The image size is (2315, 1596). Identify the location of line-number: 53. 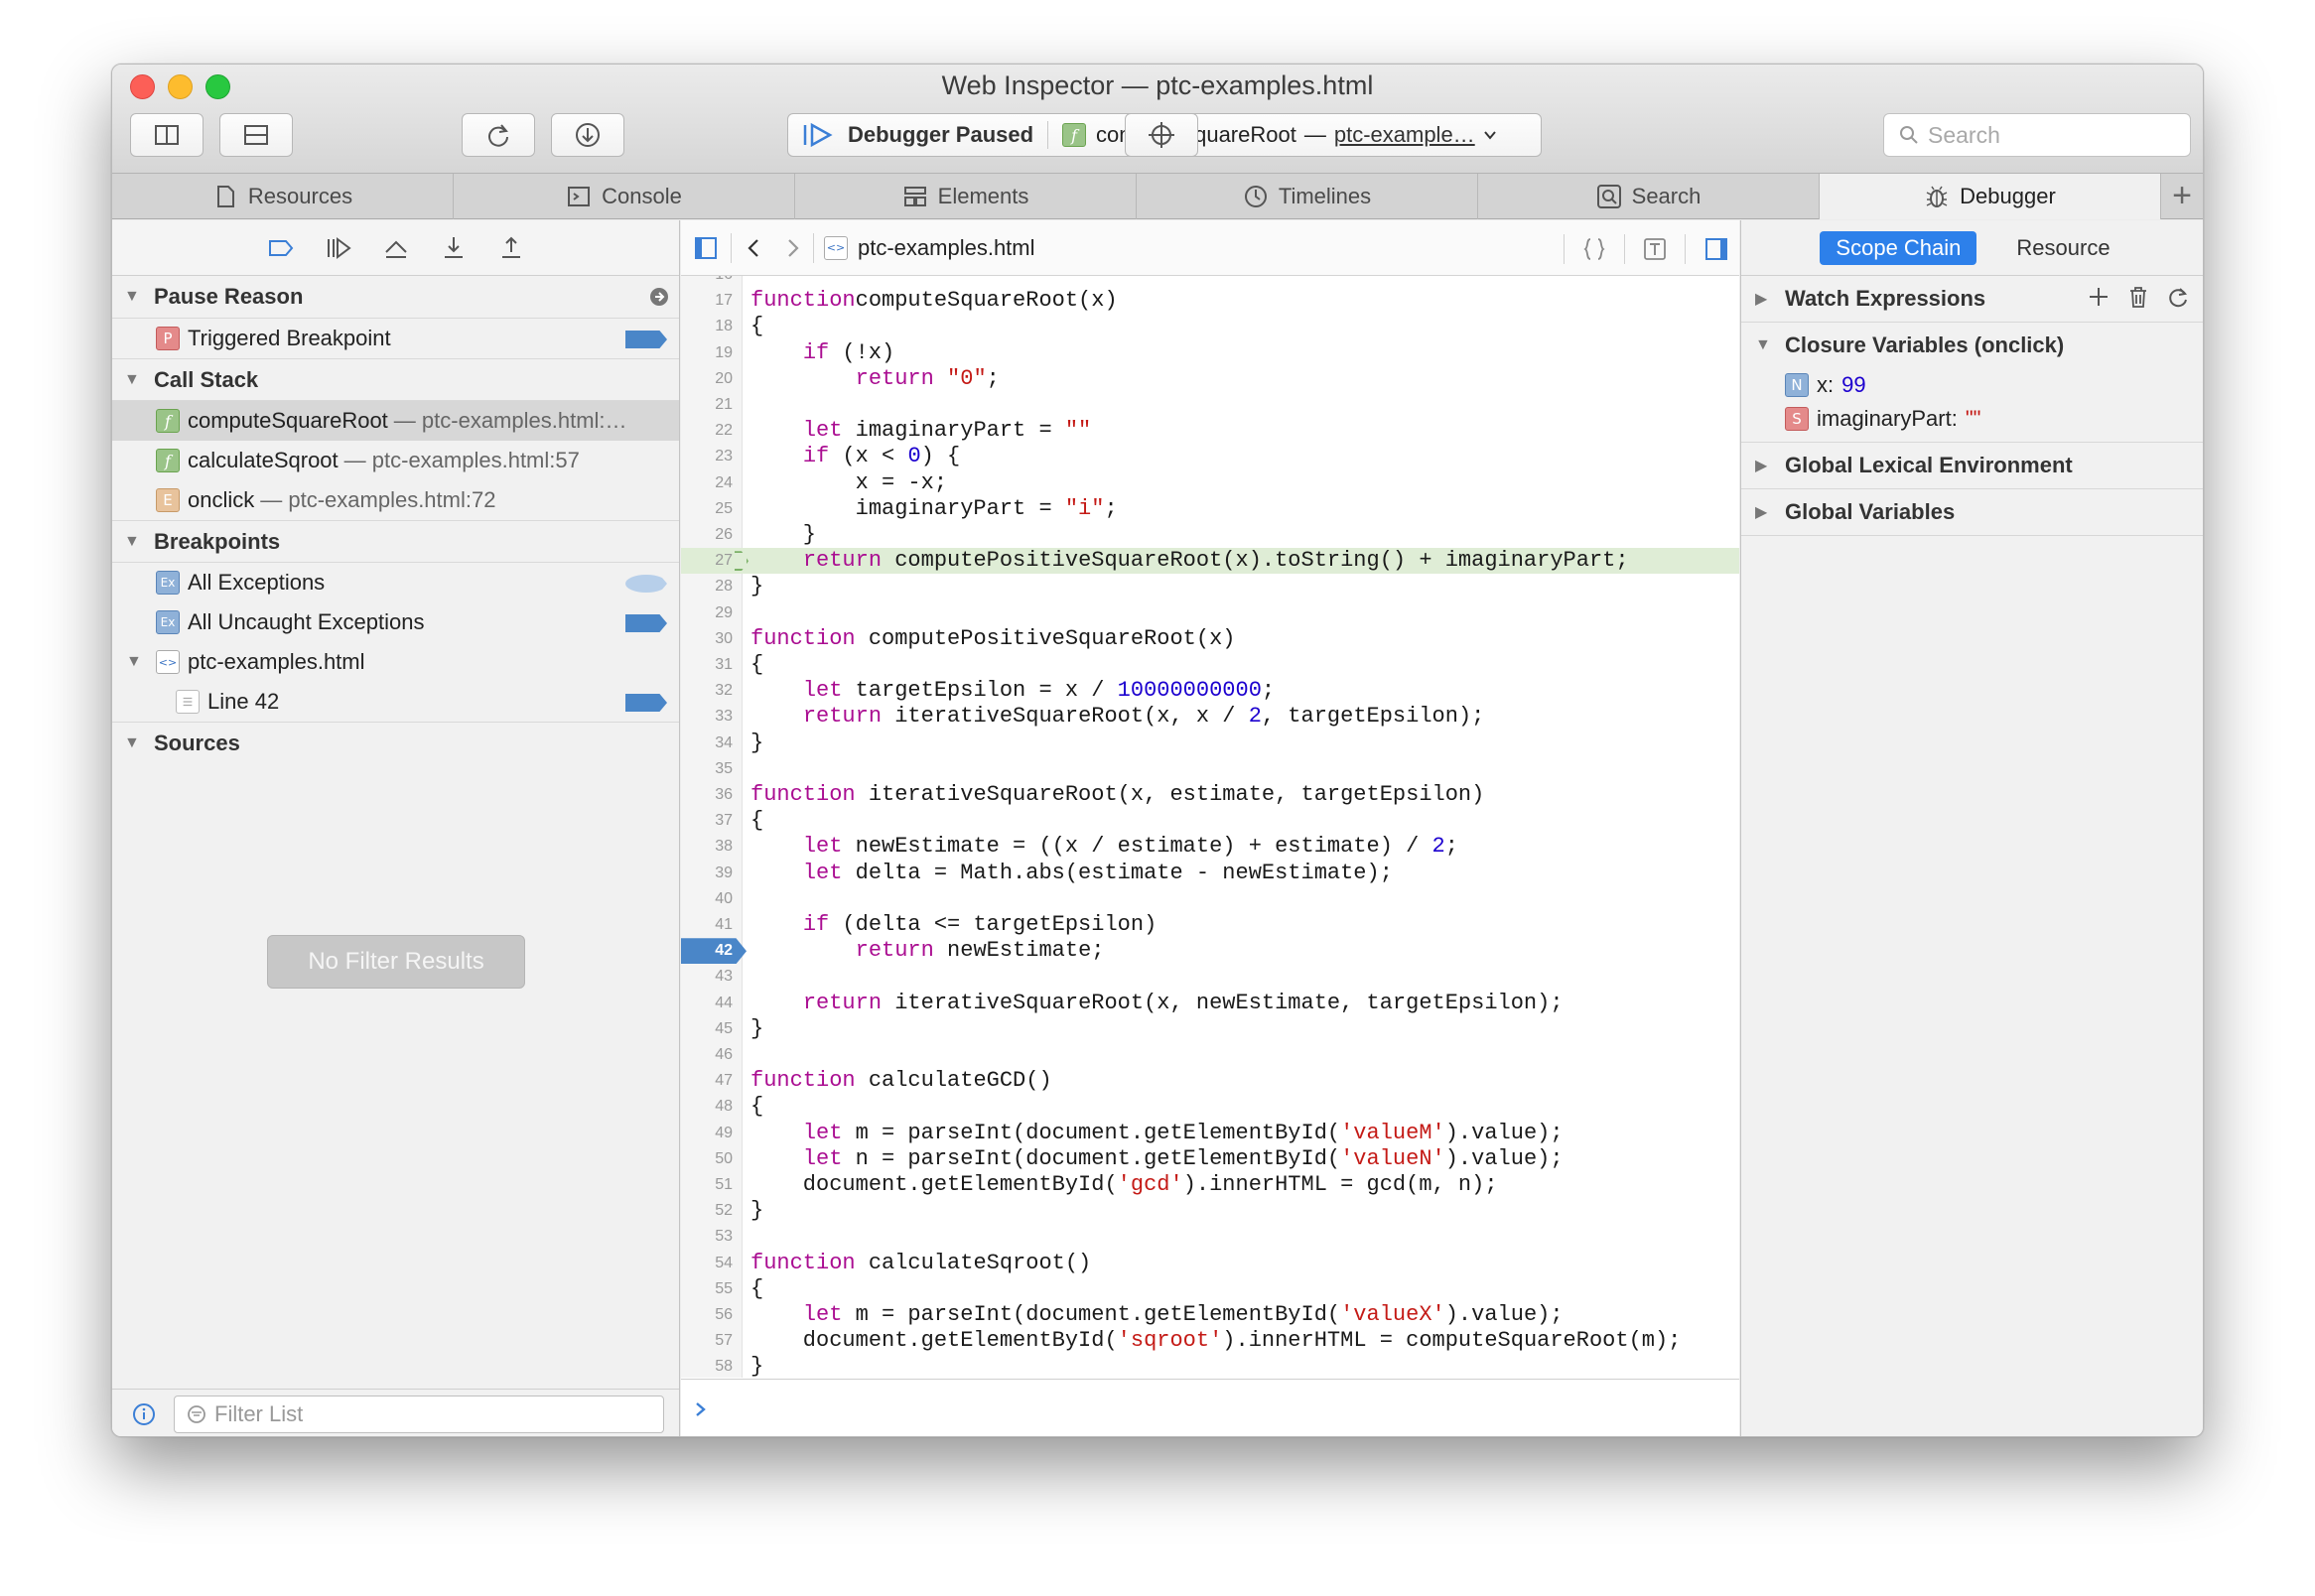
(707, 1237).